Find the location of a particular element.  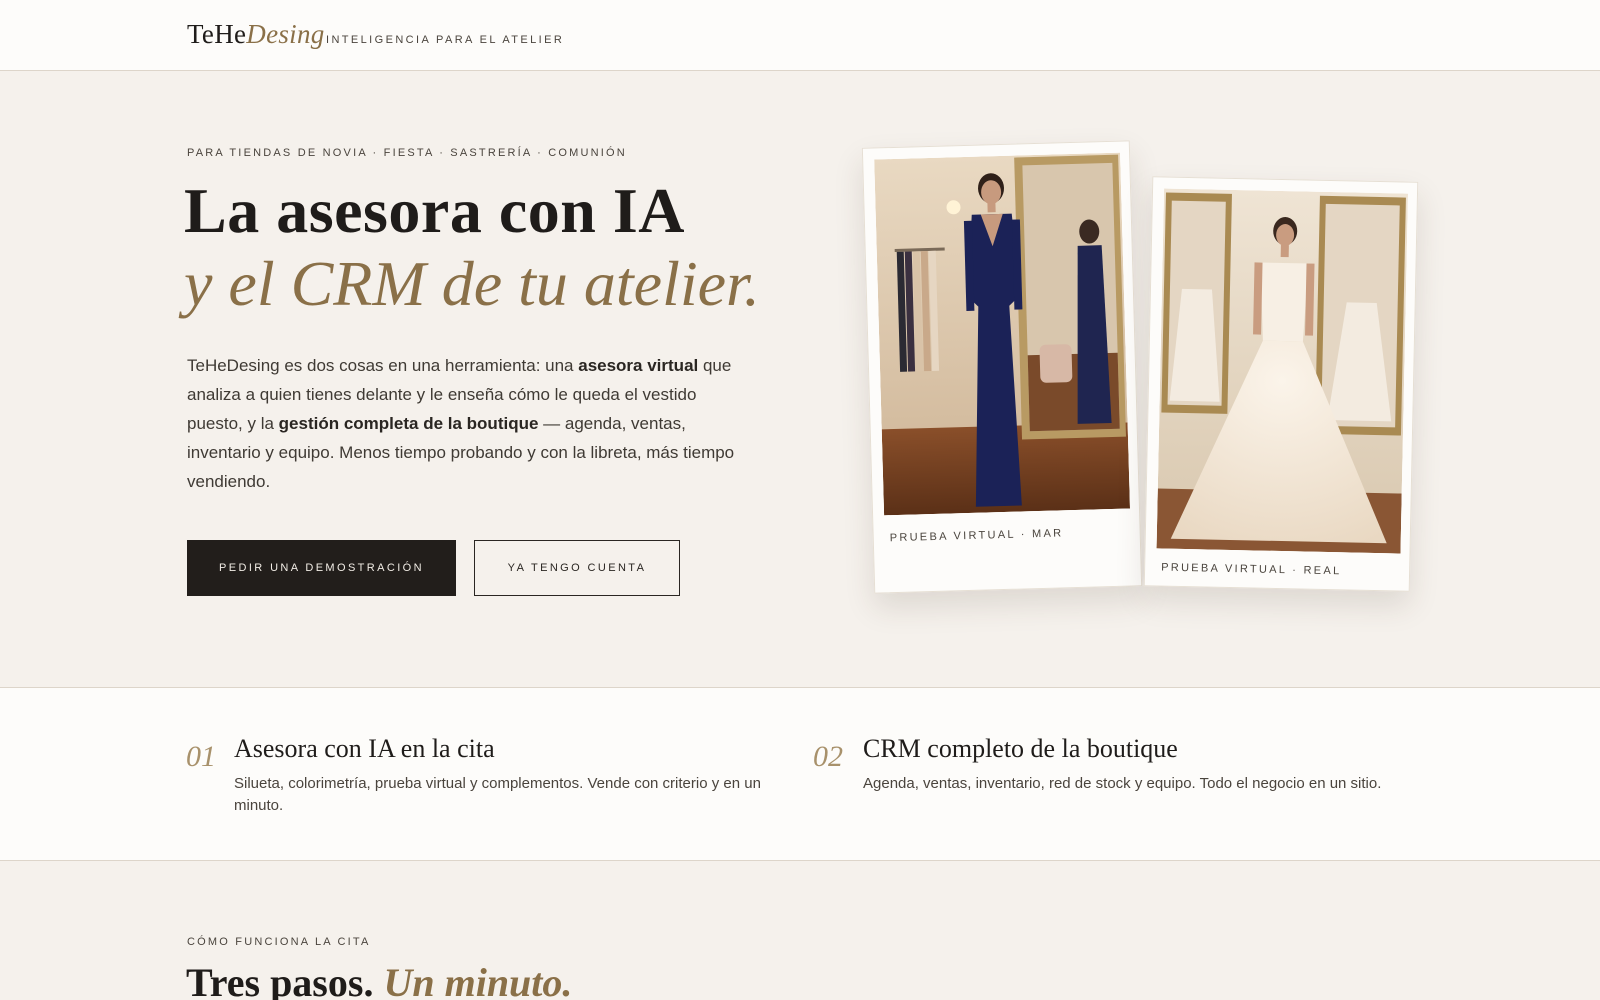

how-title: Tres pasos. Un minuto. is located at coordinates (379, 979).